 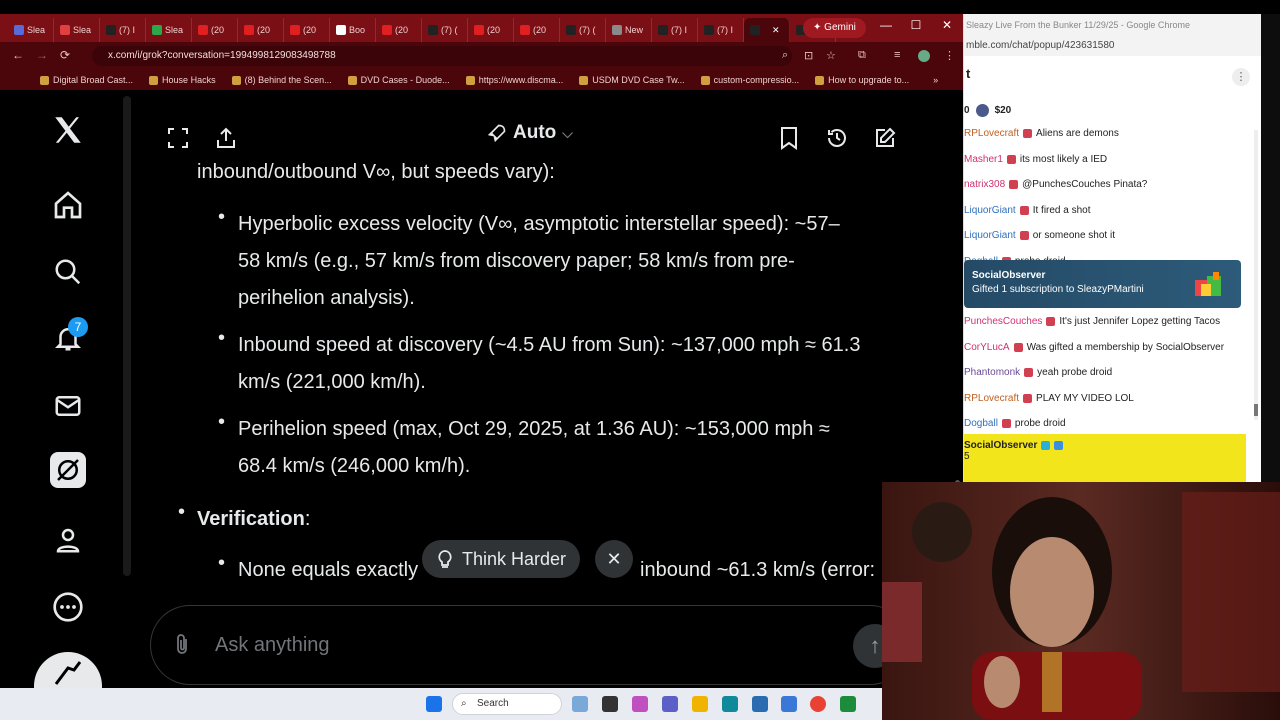 What do you see at coordinates (776, 30) in the screenshot?
I see `tab-close-icon: ✕` at bounding box center [776, 30].